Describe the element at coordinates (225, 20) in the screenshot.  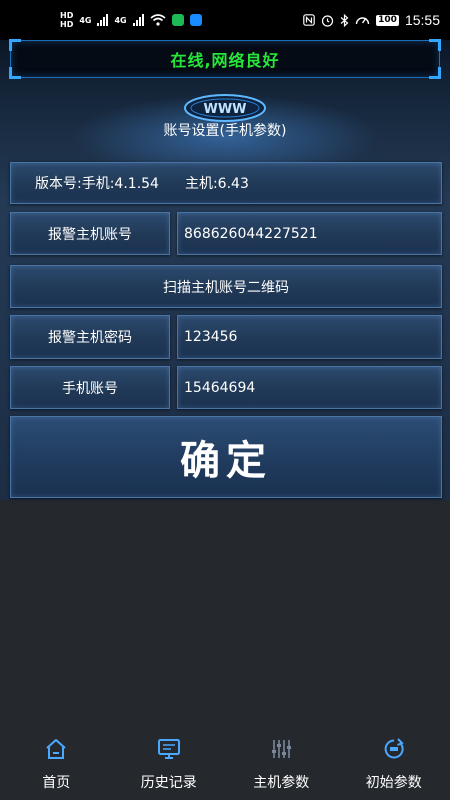
I see `status-bar: HD HD 4G 4G 100 15:55` at that location.